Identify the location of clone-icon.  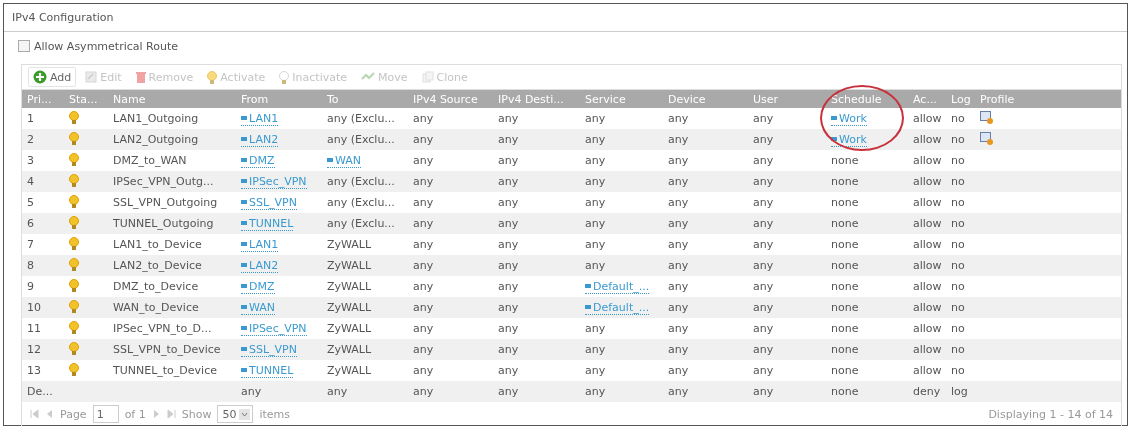
(427, 77).